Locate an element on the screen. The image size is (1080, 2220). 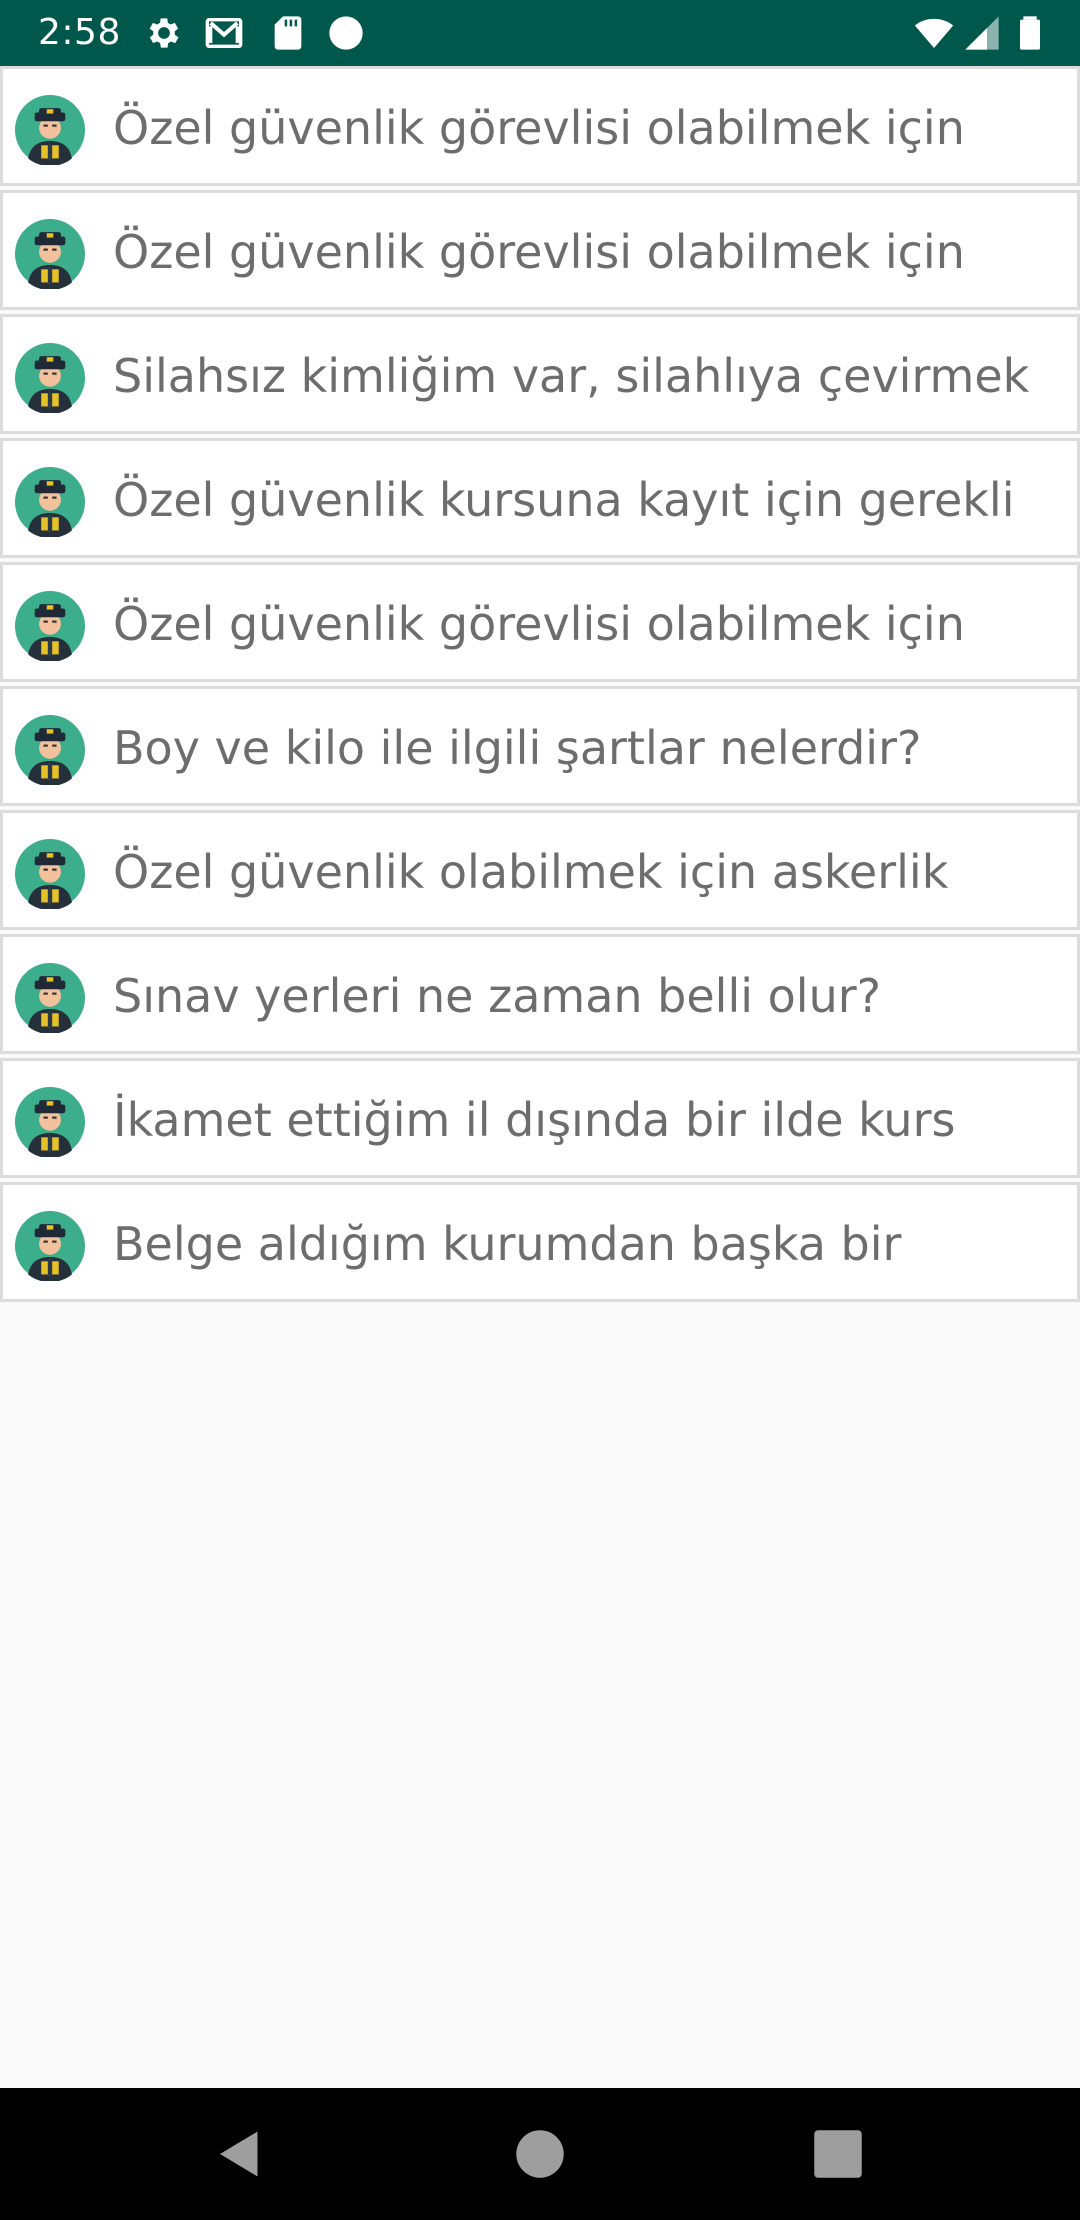
list-item: İkamet ettiğim il dışında bir ilde kurs is located at coordinates (540, 1118).